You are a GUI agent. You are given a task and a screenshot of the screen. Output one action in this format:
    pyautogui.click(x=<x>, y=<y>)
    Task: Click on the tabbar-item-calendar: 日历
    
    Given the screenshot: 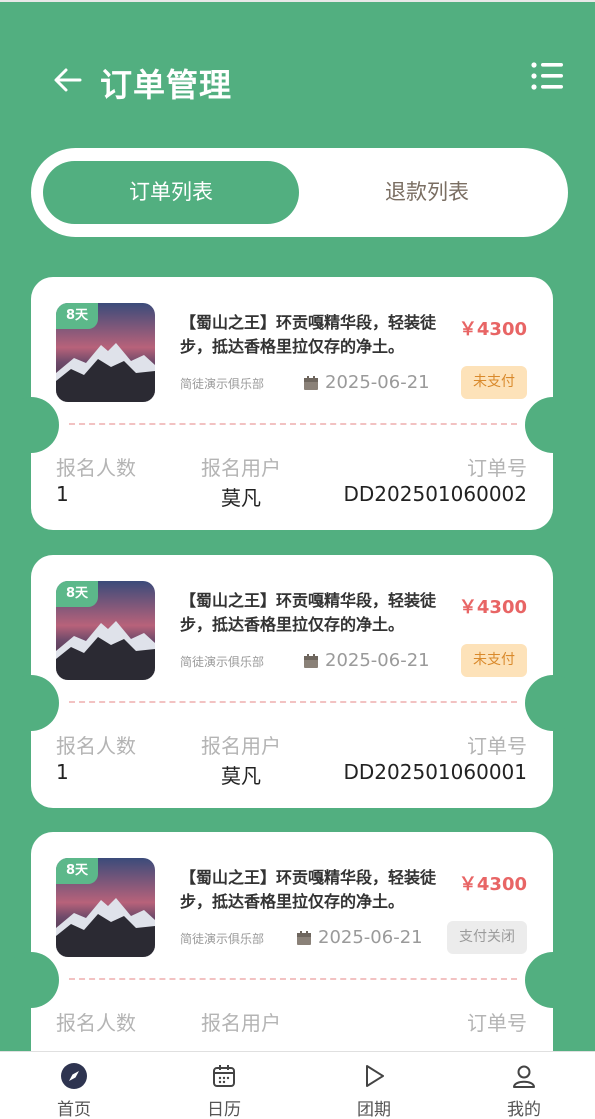 What is the action you would take?
    pyautogui.click(x=224, y=1085)
    